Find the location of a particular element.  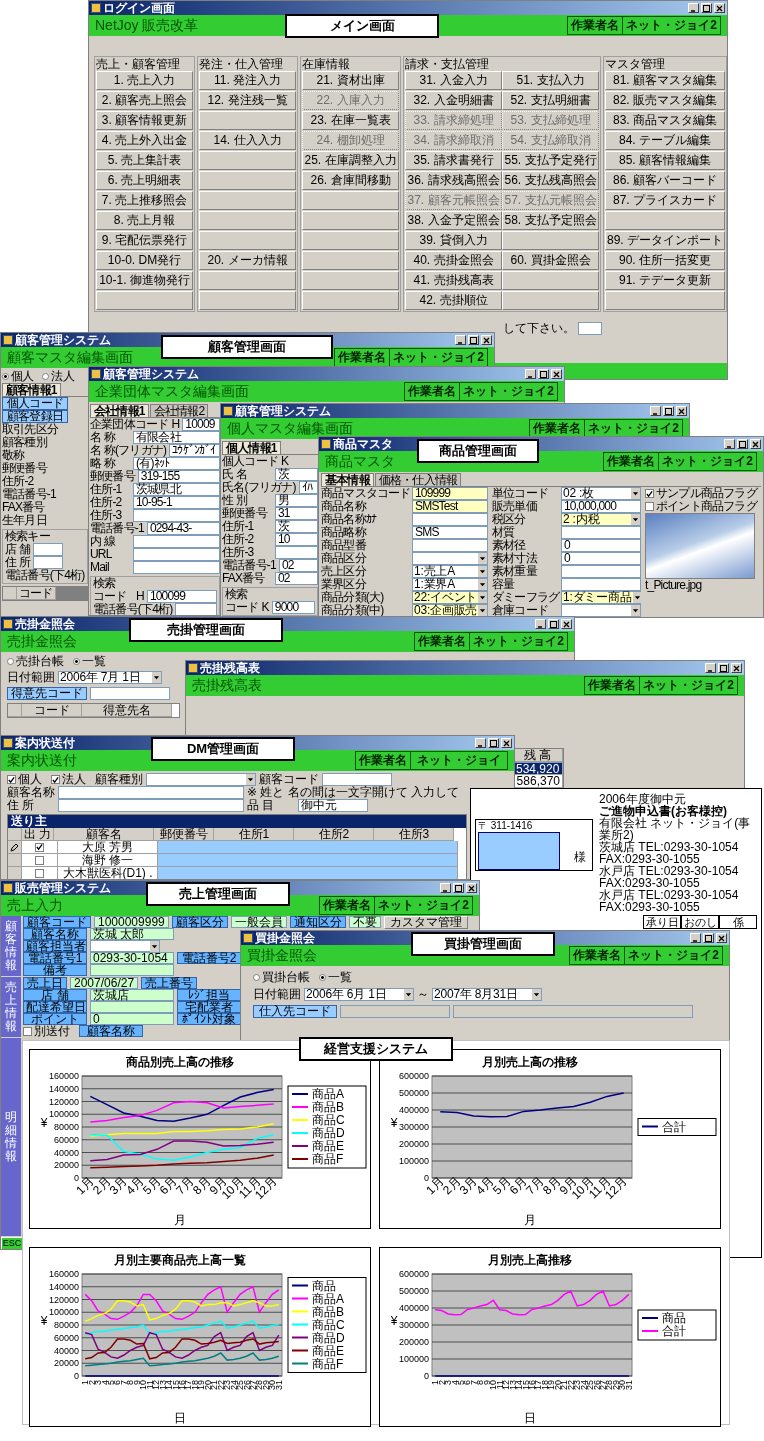

button: ESC is located at coordinates (12, 1242).